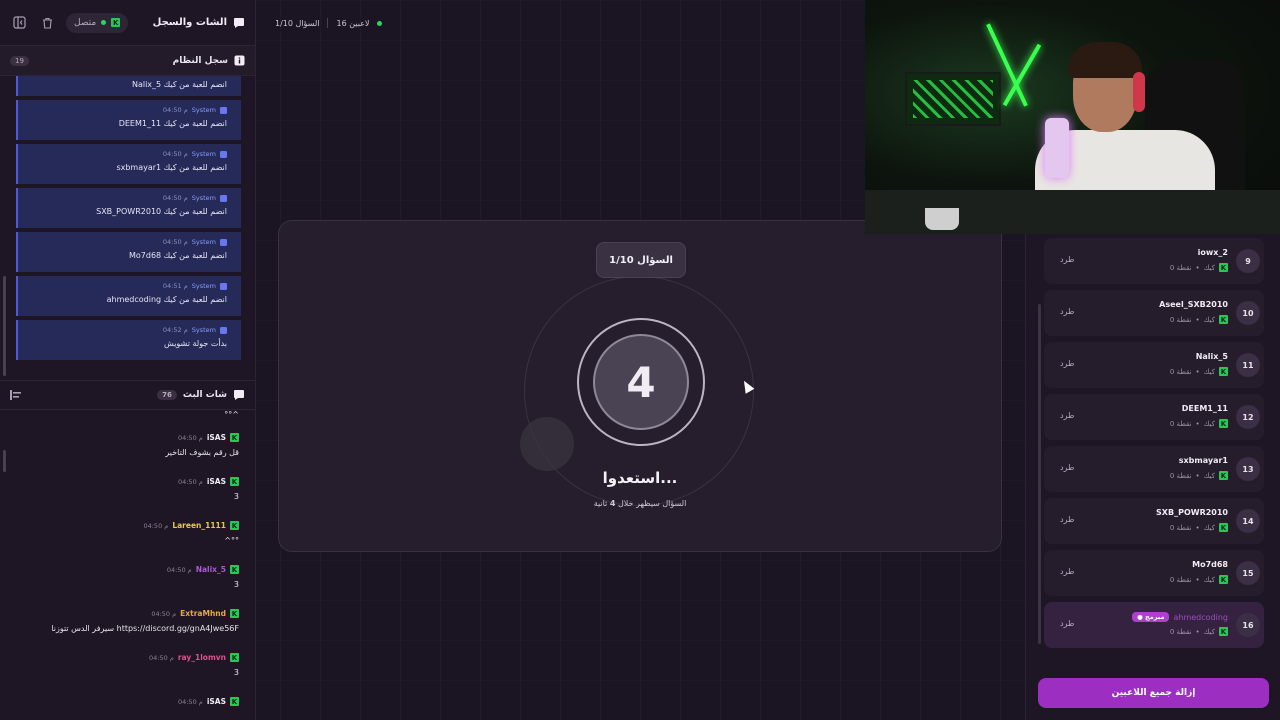 This screenshot has width=1280, height=720. Describe the element at coordinates (97, 22) in the screenshot. I see `connection-status: متصل K` at that location.